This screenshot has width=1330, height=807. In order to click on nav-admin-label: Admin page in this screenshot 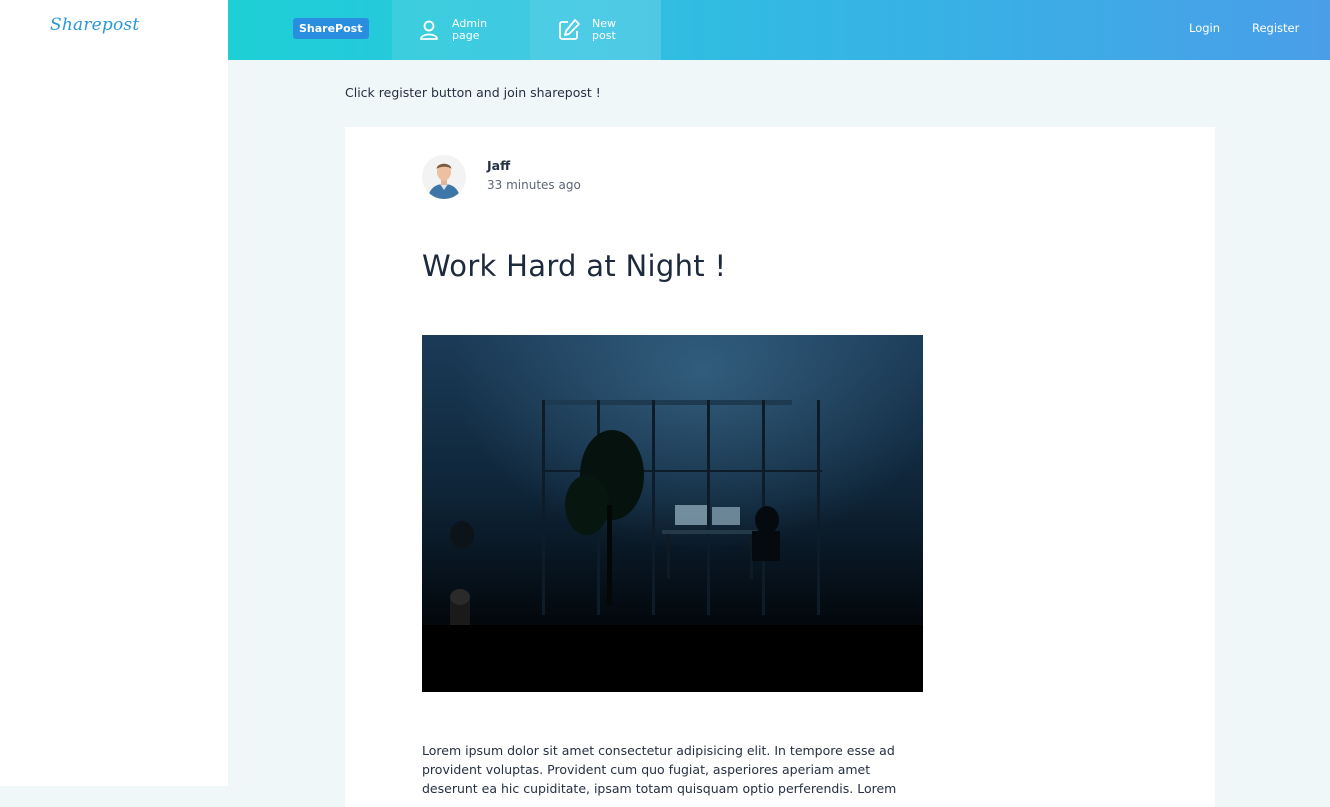, I will do `click(470, 29)`.